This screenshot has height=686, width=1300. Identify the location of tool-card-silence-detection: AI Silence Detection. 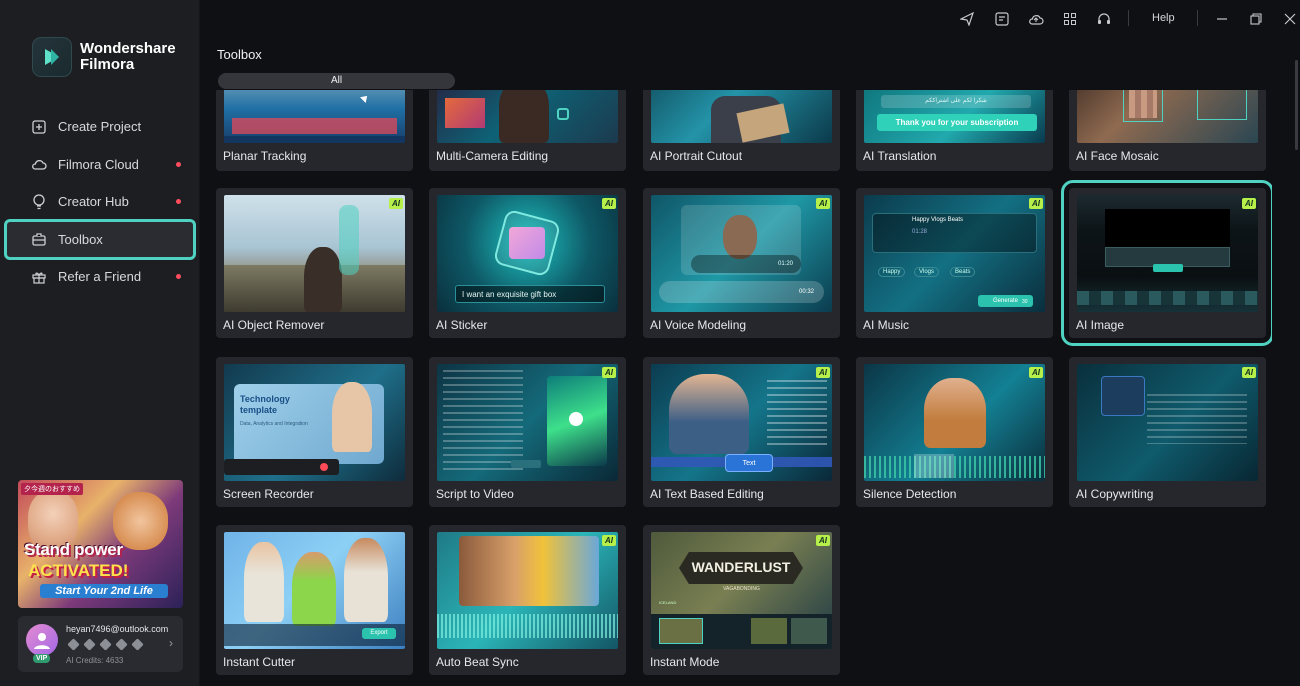
(954, 432).